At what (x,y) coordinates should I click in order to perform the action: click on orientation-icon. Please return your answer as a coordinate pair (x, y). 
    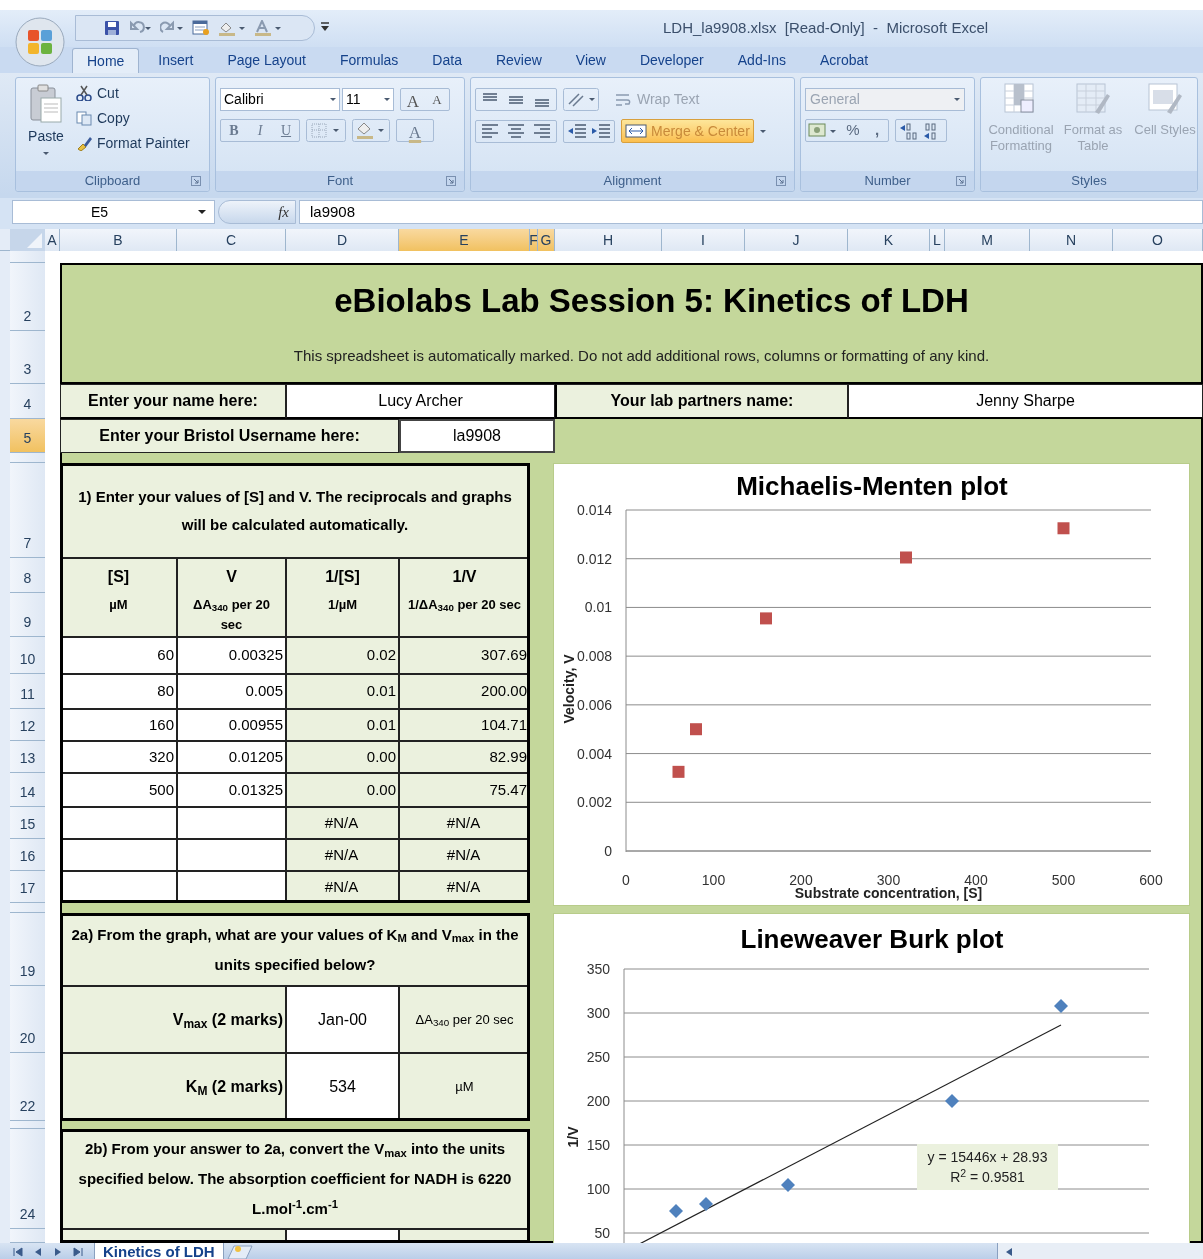
    Looking at the image, I should click on (581, 99).